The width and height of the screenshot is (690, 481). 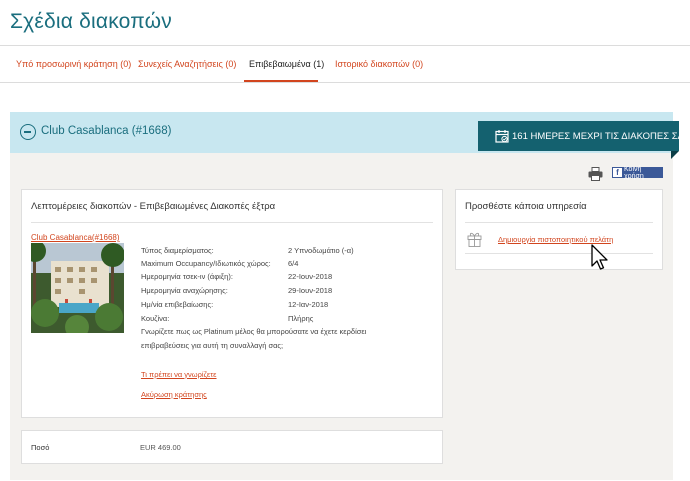 I want to click on gift-icon, so click(x=474, y=239).